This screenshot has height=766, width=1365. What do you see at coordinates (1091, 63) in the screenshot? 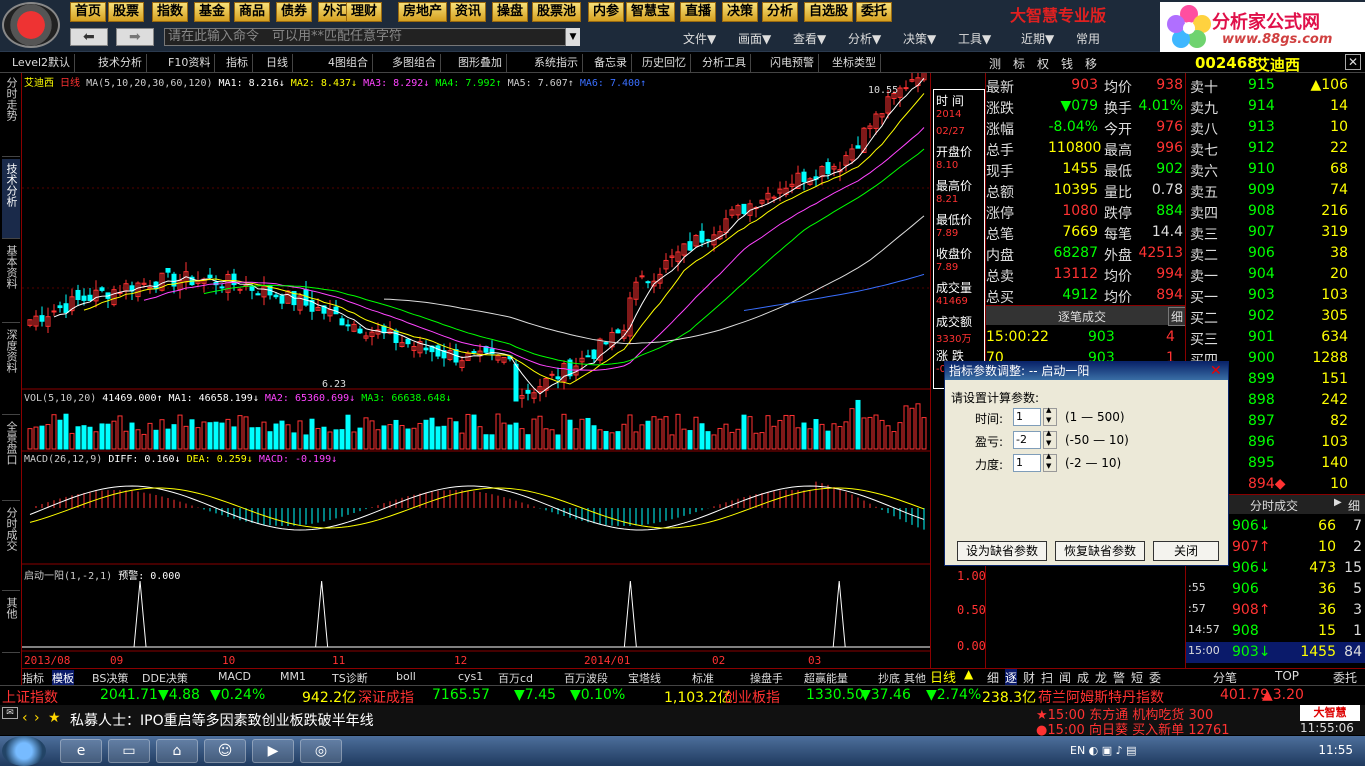
I see `toolbar-right-4: 移` at bounding box center [1091, 63].